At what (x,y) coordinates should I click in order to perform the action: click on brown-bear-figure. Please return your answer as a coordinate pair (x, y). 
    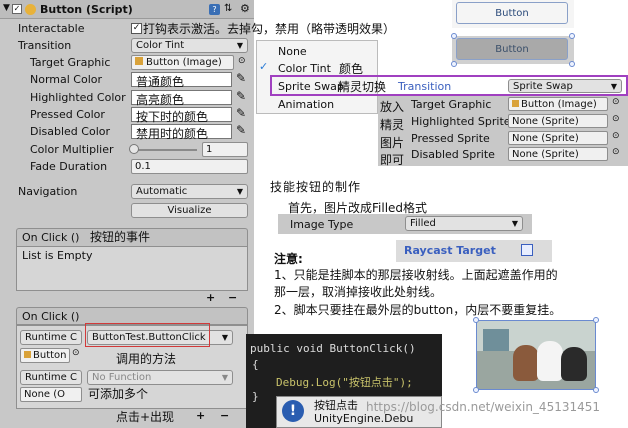
    Looking at the image, I should click on (526, 363).